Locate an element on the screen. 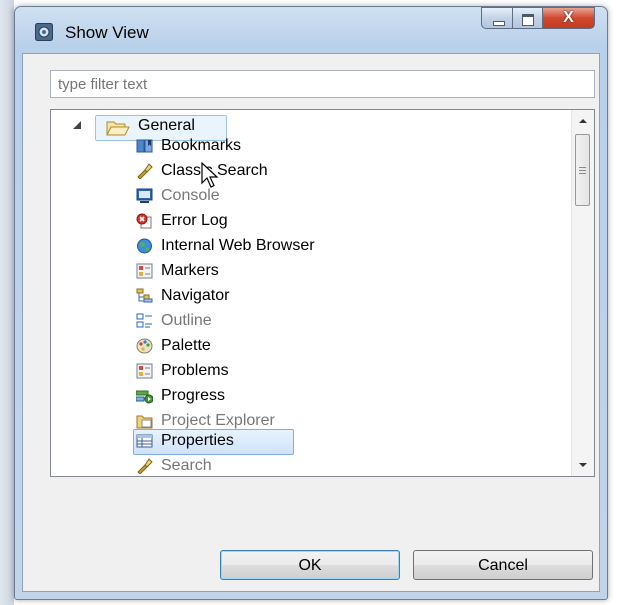  dialog-title: Show View is located at coordinates (107, 32).